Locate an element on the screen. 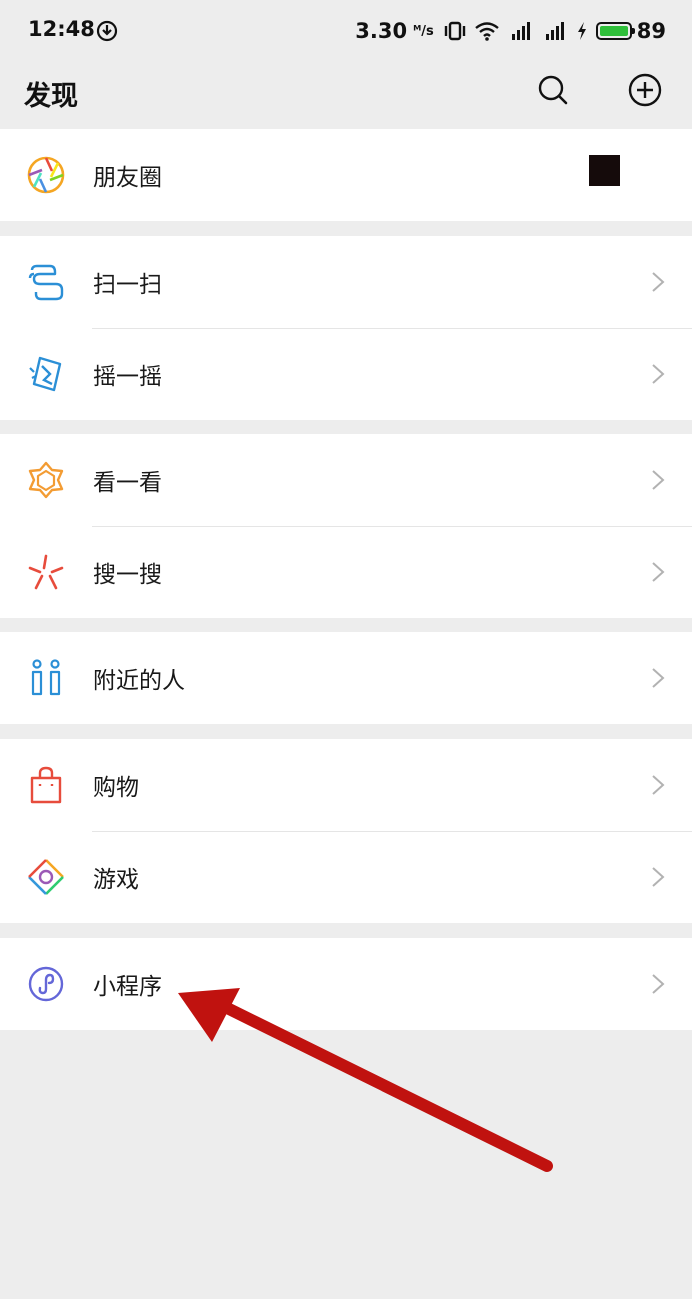  menu-item-games: 游戏 is located at coordinates (346, 877).